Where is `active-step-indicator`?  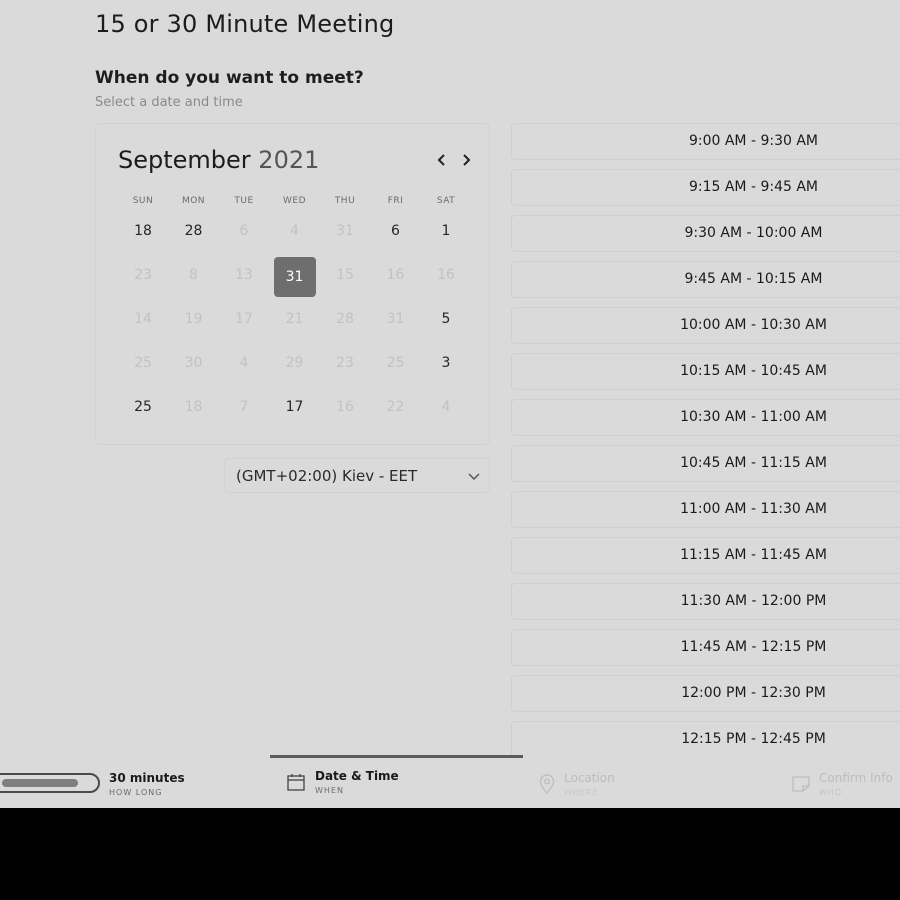 active-step-indicator is located at coordinates (396, 756).